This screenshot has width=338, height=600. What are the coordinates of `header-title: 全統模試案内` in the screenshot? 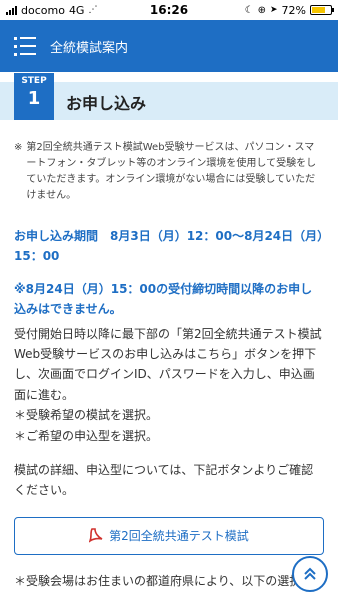 It's located at (89, 48).